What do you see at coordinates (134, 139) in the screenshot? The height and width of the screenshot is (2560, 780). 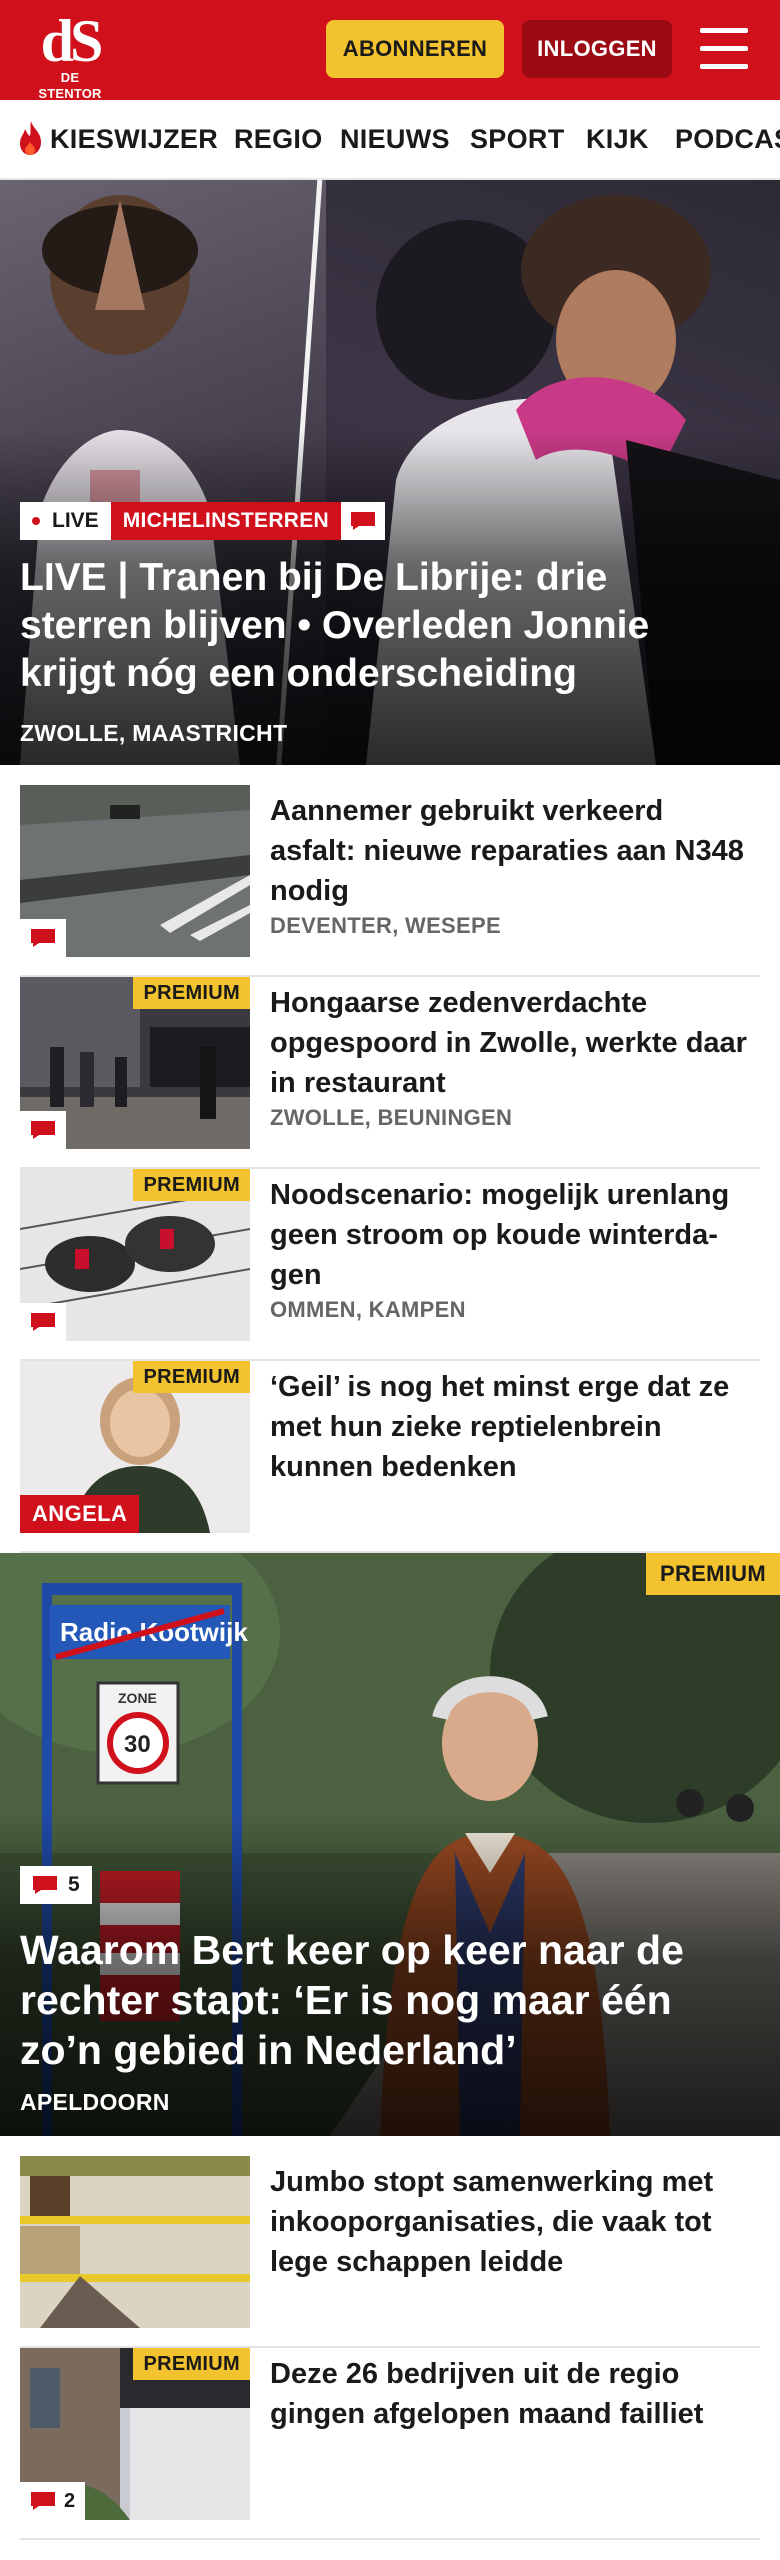 I see `nav-item-kieswijzer: KIESWIJZER` at bounding box center [134, 139].